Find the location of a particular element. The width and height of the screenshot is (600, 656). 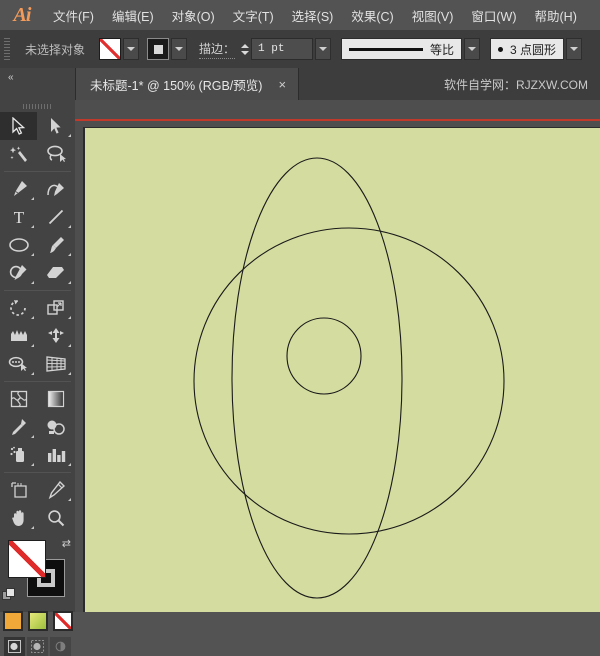

close-icon: × is located at coordinates (282, 84).